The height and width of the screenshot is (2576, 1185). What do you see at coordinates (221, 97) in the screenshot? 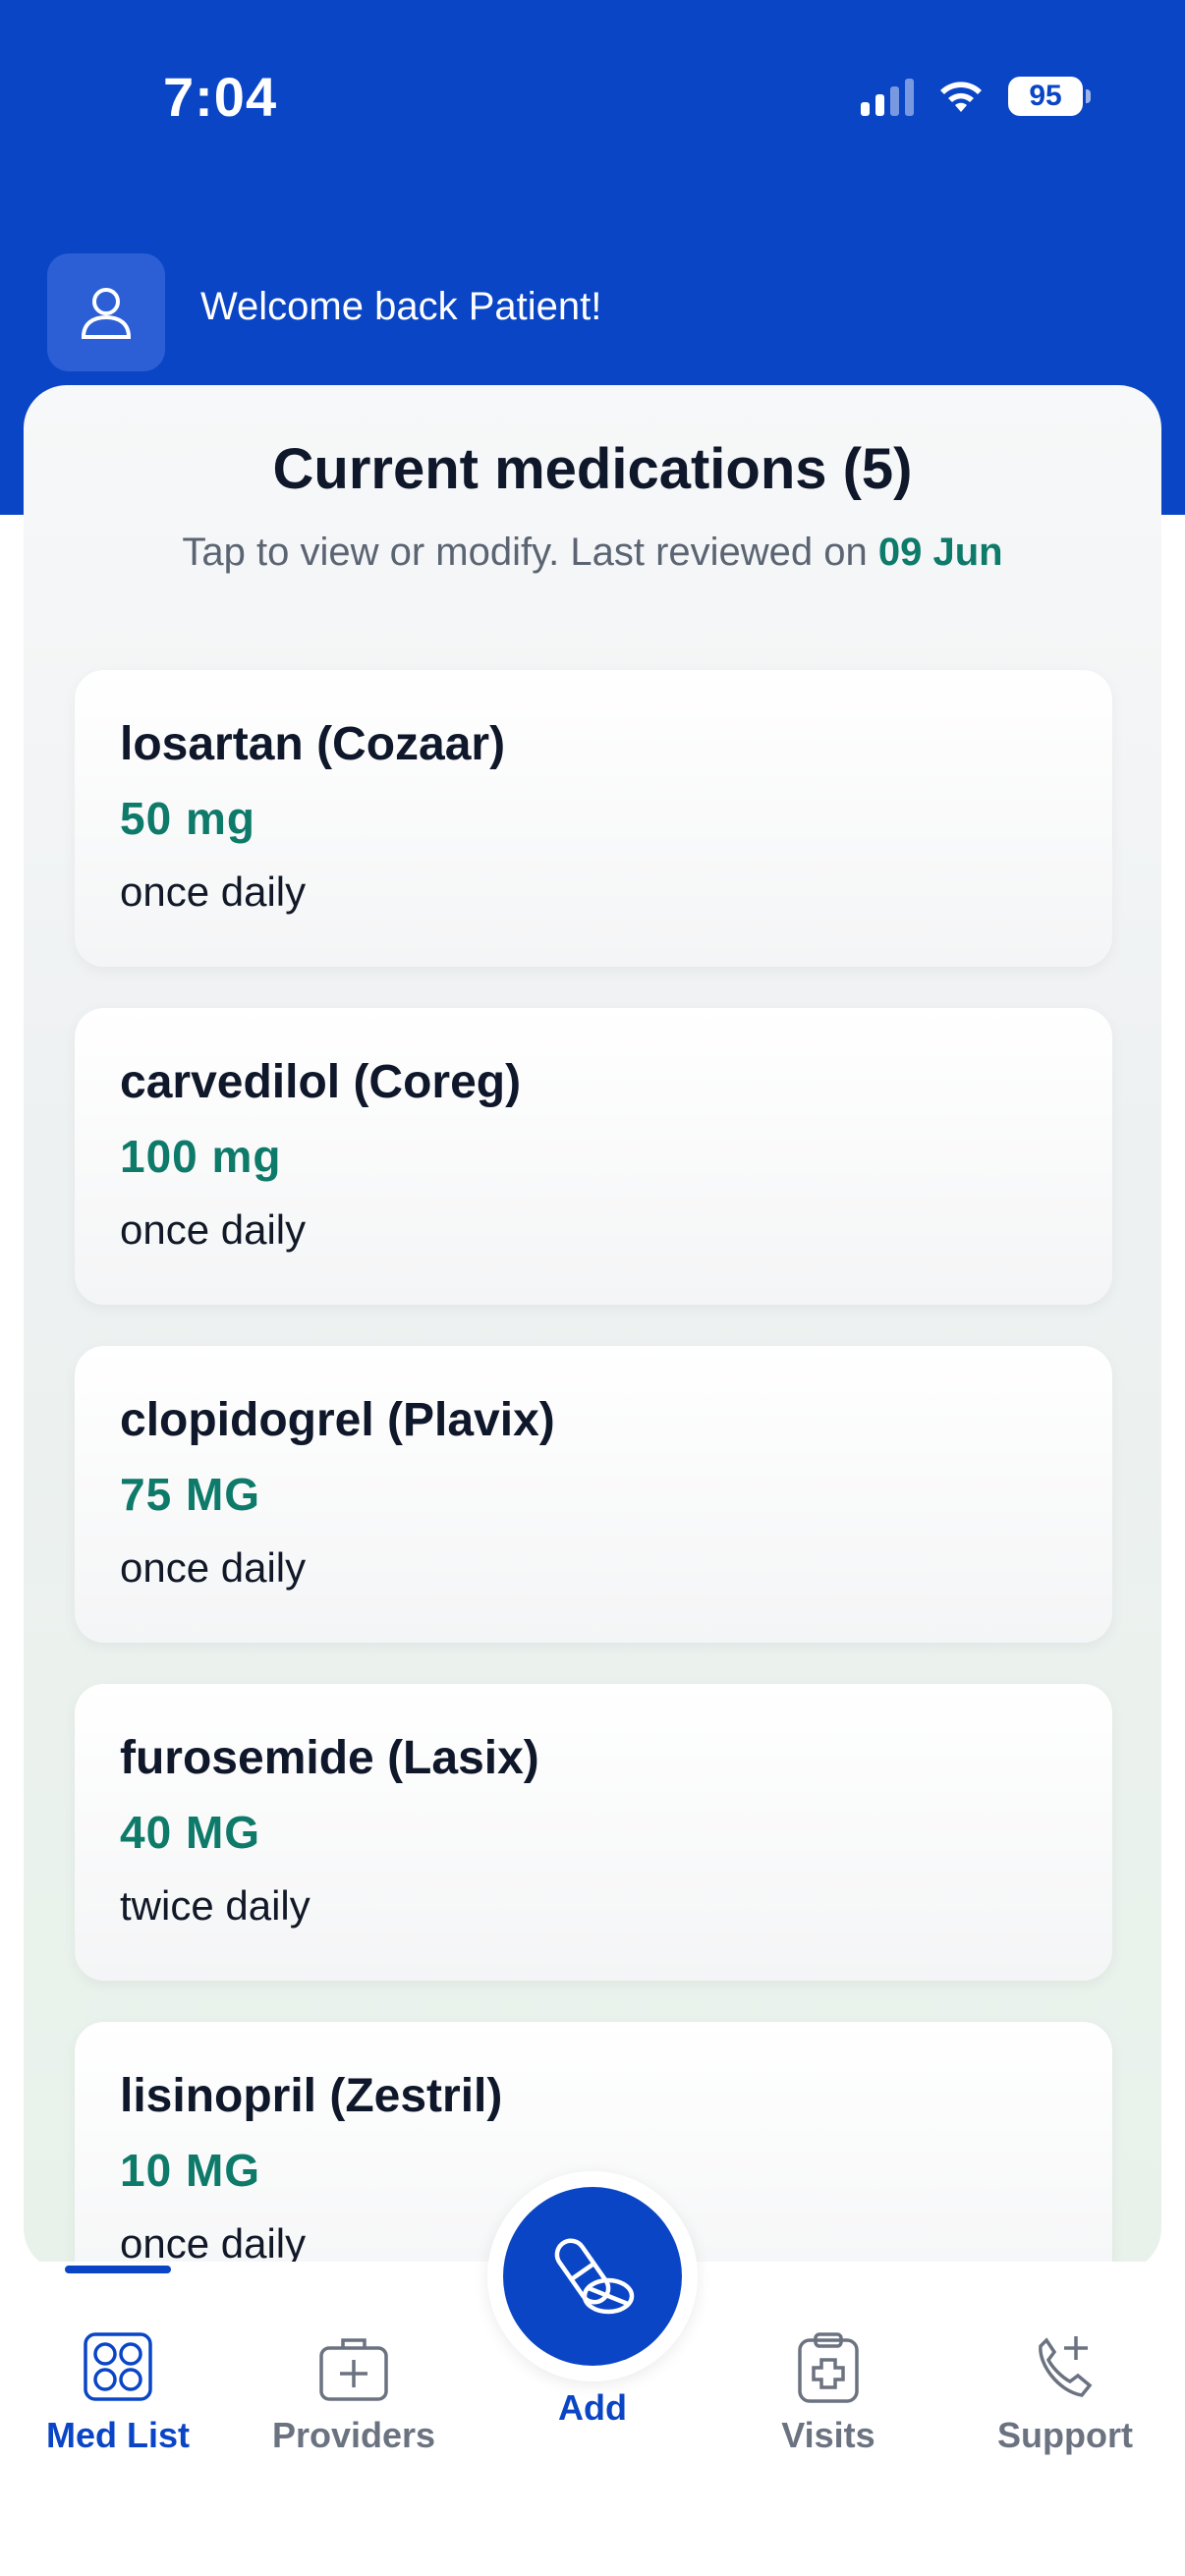
I see `status-time: 7:04` at bounding box center [221, 97].